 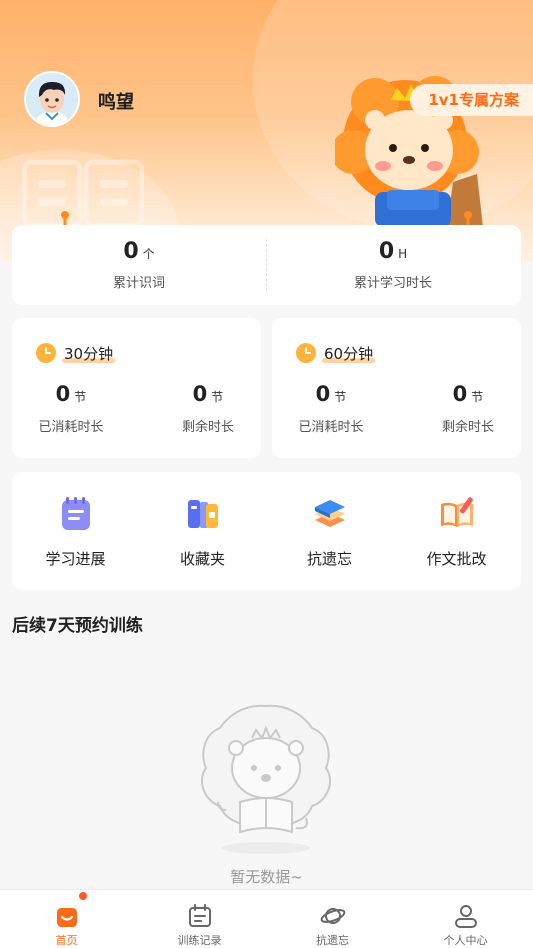 What do you see at coordinates (456, 512) in the screenshot?
I see `open-book-pencil-icon` at bounding box center [456, 512].